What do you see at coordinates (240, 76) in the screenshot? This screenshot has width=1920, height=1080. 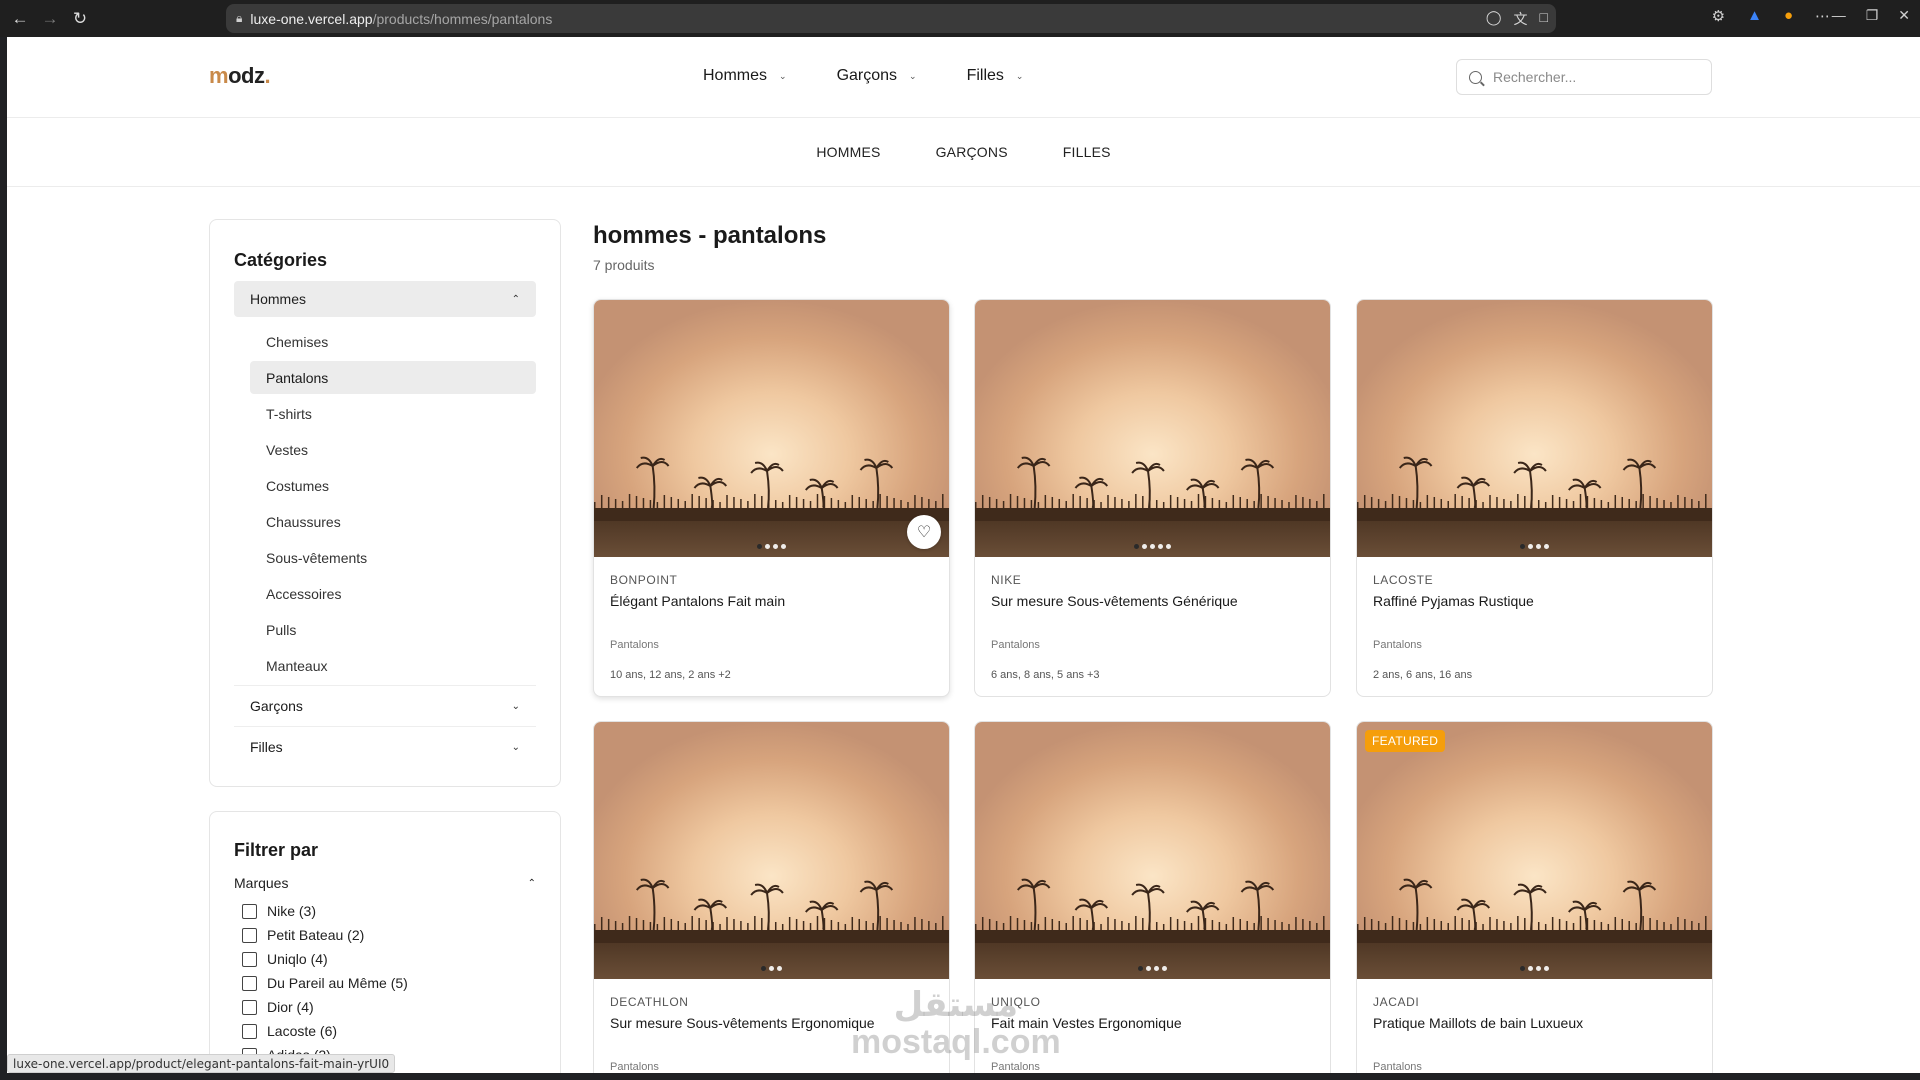 I see `logo: modz.` at bounding box center [240, 76].